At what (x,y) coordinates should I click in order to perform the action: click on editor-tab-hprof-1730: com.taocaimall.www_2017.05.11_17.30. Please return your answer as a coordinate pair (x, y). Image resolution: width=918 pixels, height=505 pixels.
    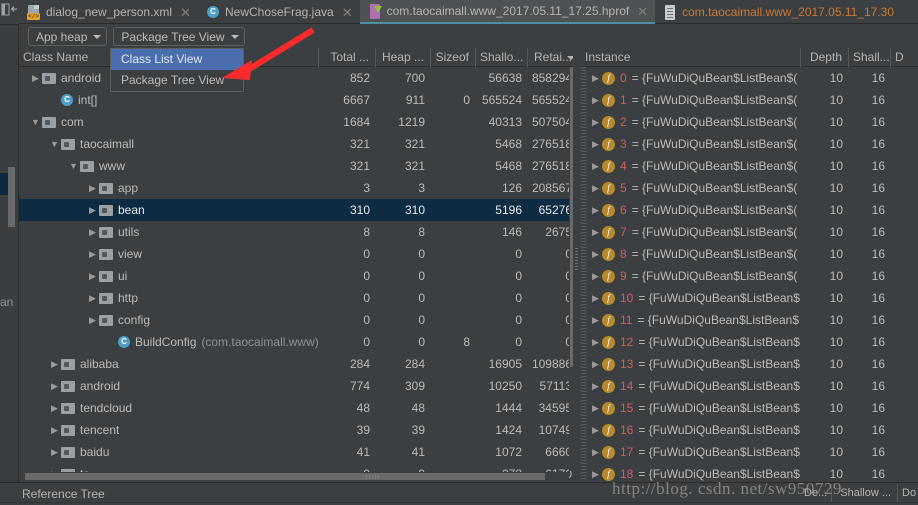
    Looking at the image, I should click on (778, 12).